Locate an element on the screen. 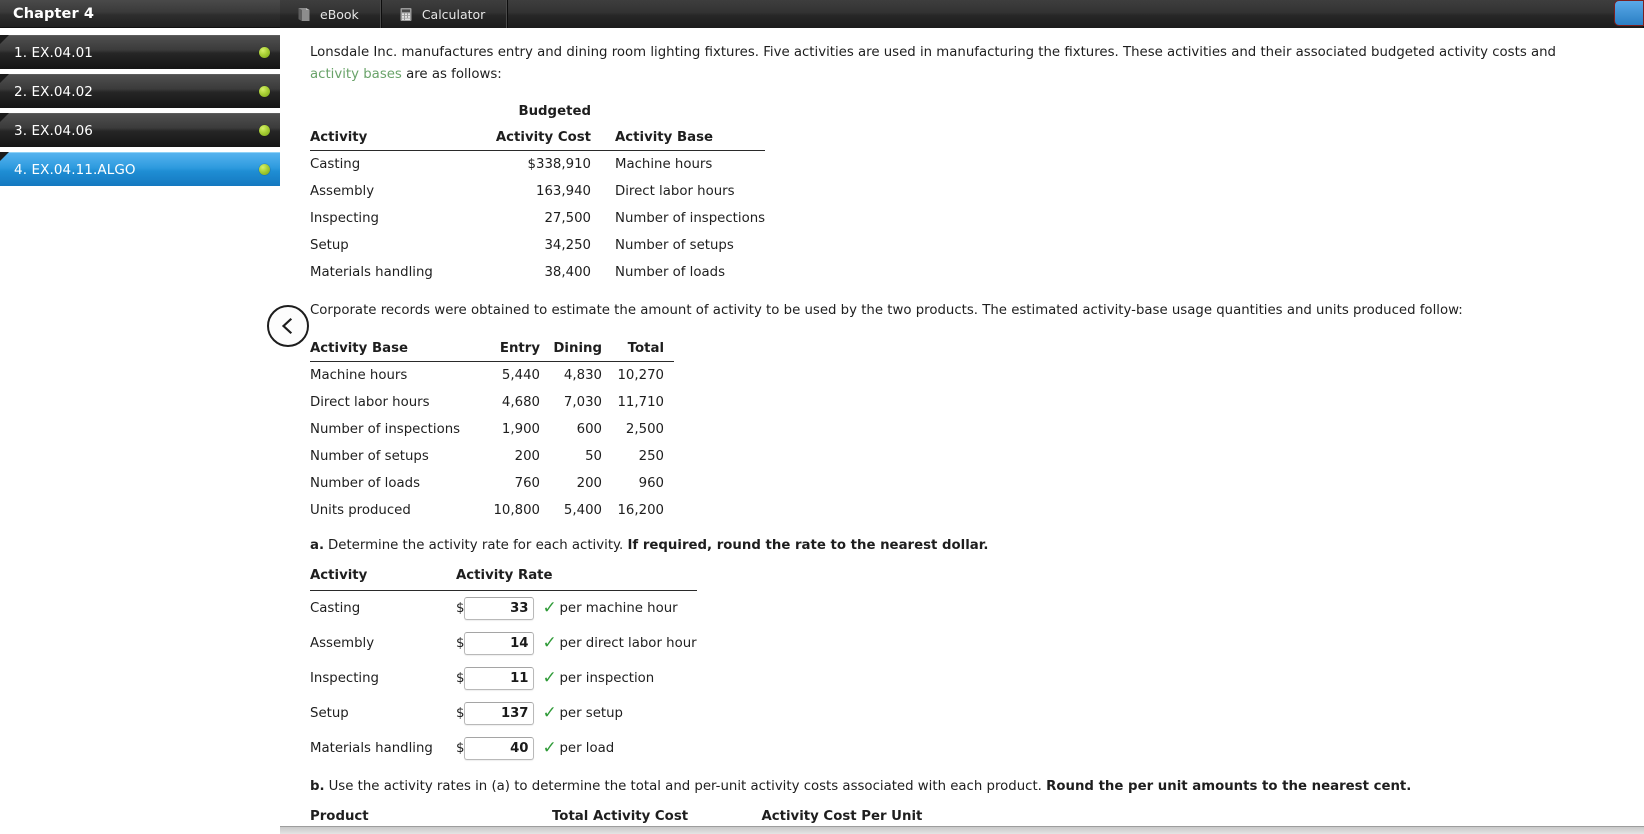 The image size is (1644, 834). cell-base: Direct labor hours is located at coordinates (675, 192).